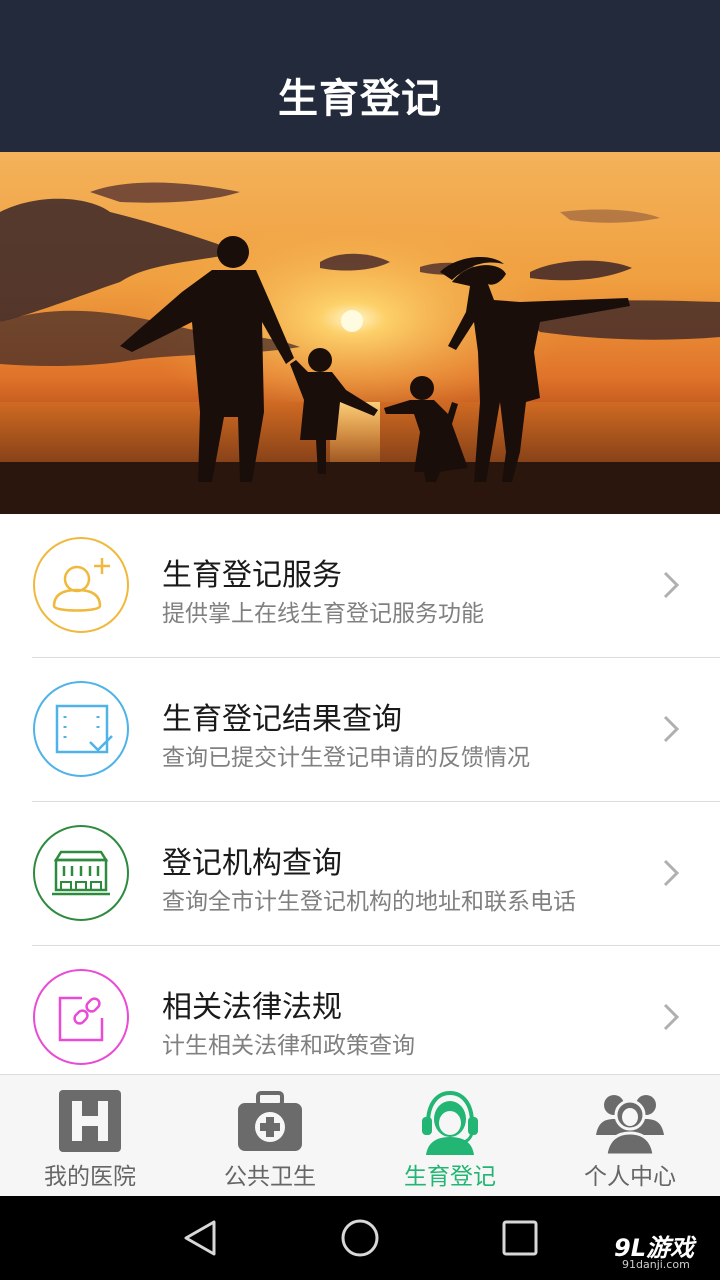  I want to click on headset-nurse-icon, so click(450, 1122).